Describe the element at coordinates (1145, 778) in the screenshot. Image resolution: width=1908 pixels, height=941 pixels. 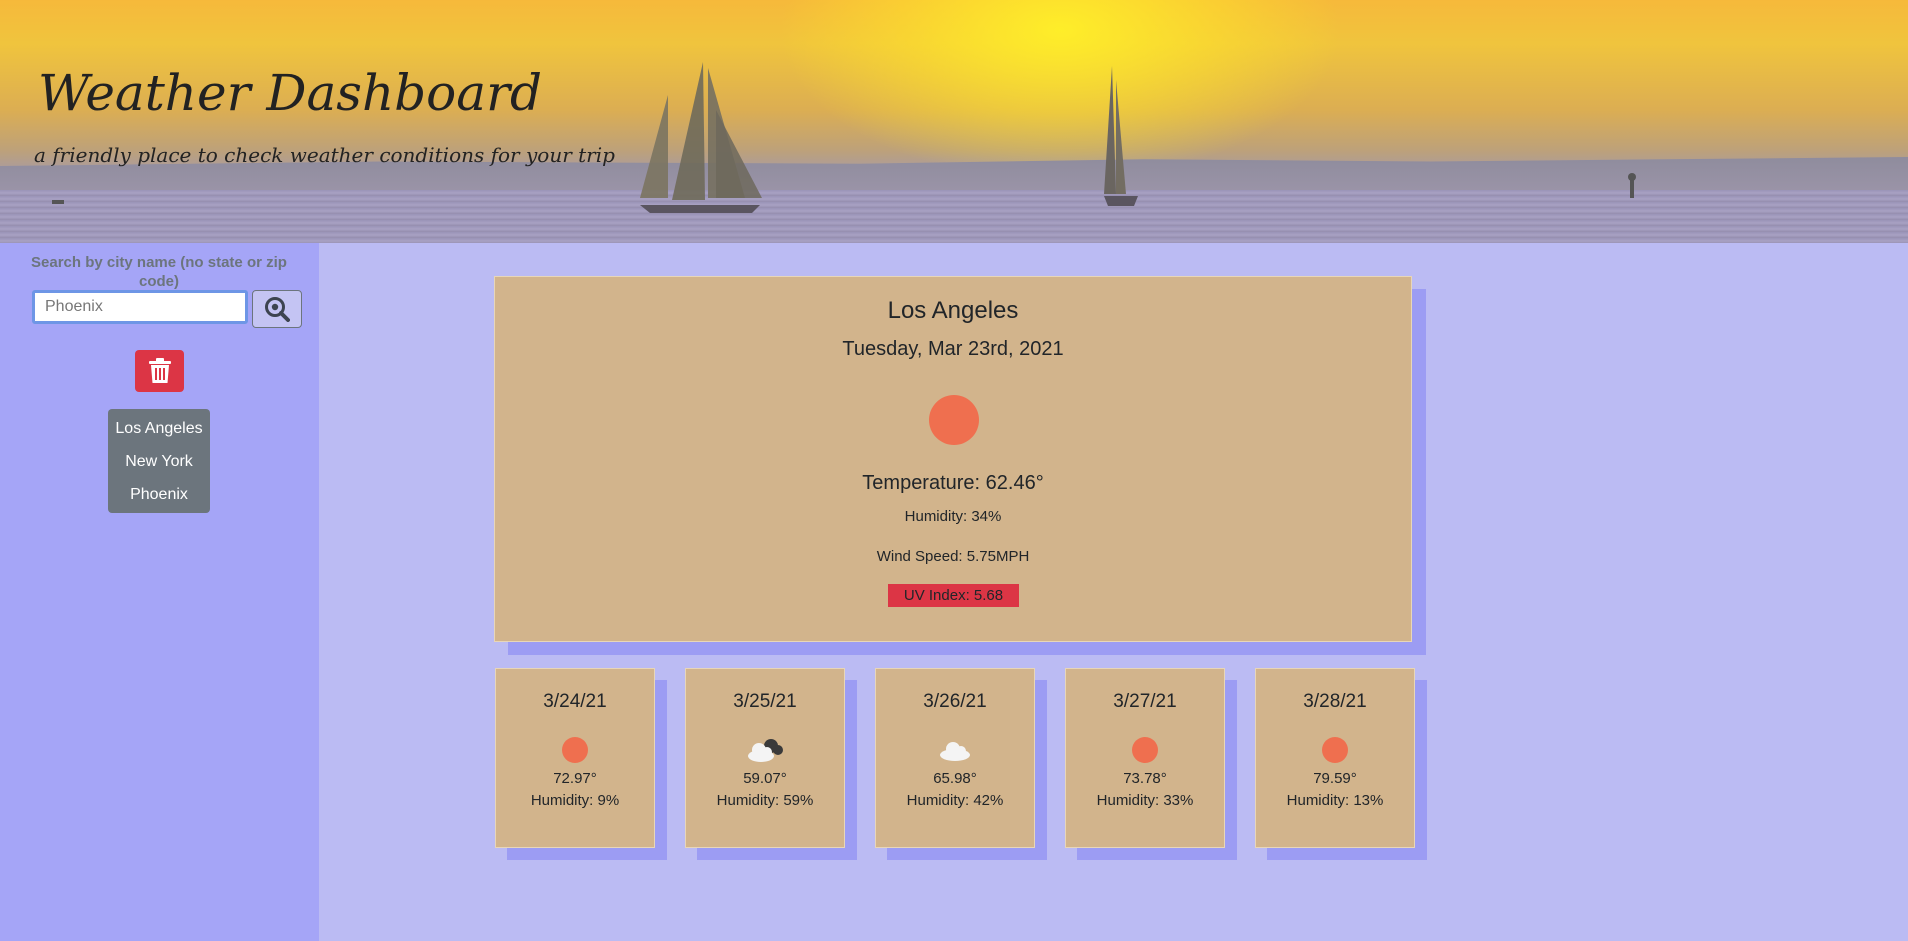
I see `forecast-temperature: 73.78°` at that location.